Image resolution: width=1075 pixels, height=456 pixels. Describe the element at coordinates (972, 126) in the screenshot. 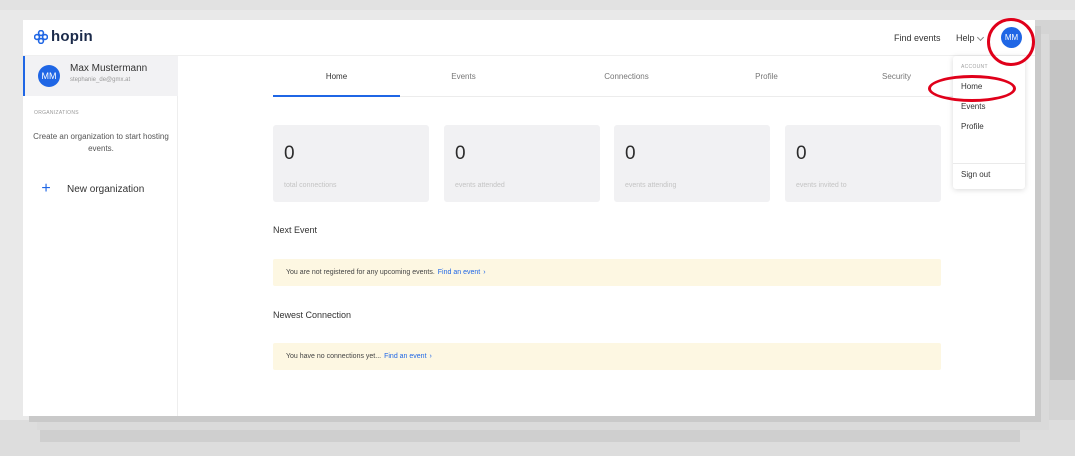

I see `dropdown-item-profile: Profile` at that location.